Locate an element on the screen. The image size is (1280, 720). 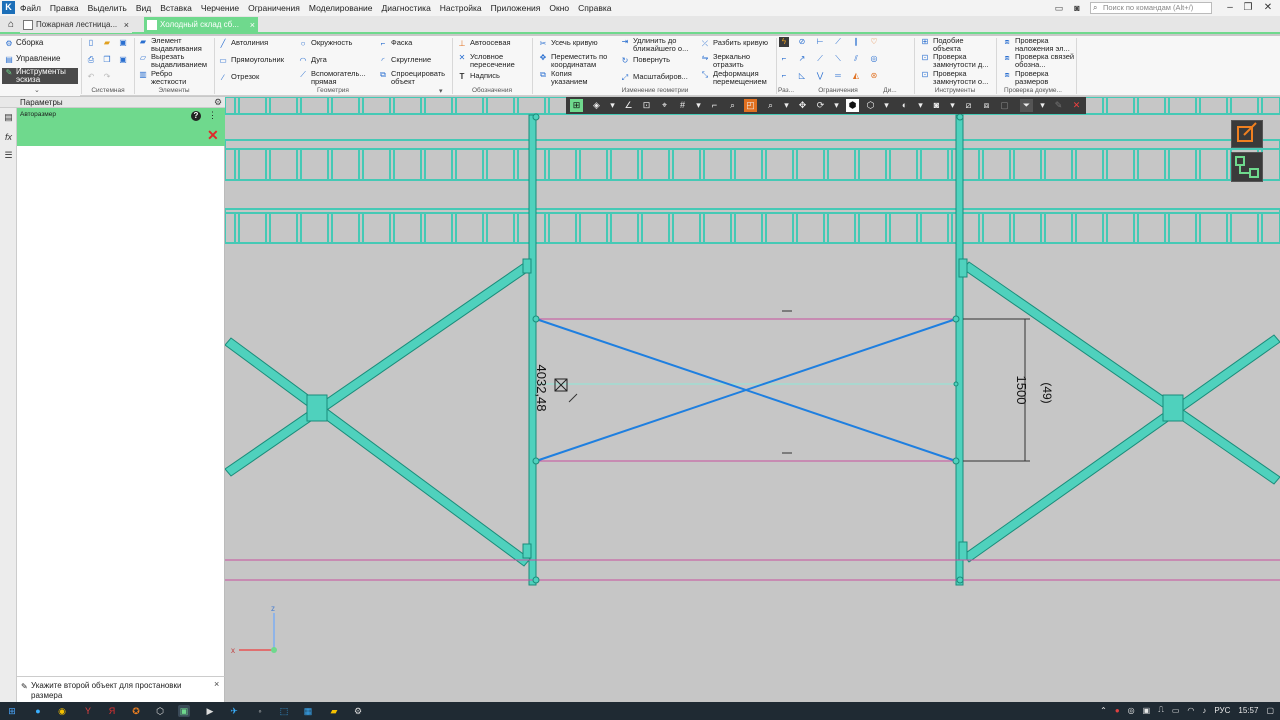
app-icon: ⬚ is located at coordinates (284, 711).